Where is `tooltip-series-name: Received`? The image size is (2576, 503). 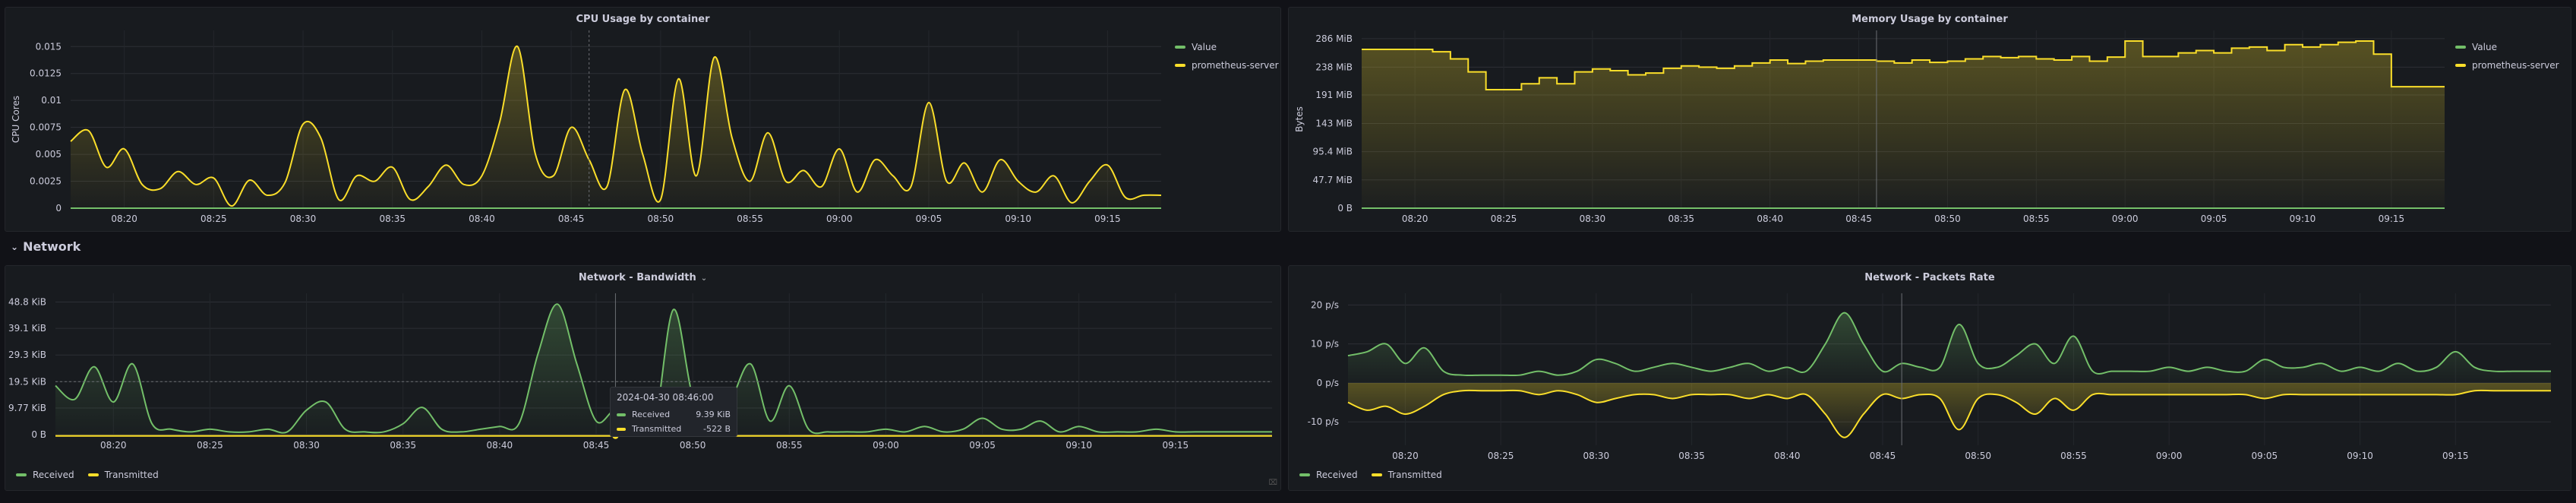
tooltip-series-name: Received is located at coordinates (651, 414).